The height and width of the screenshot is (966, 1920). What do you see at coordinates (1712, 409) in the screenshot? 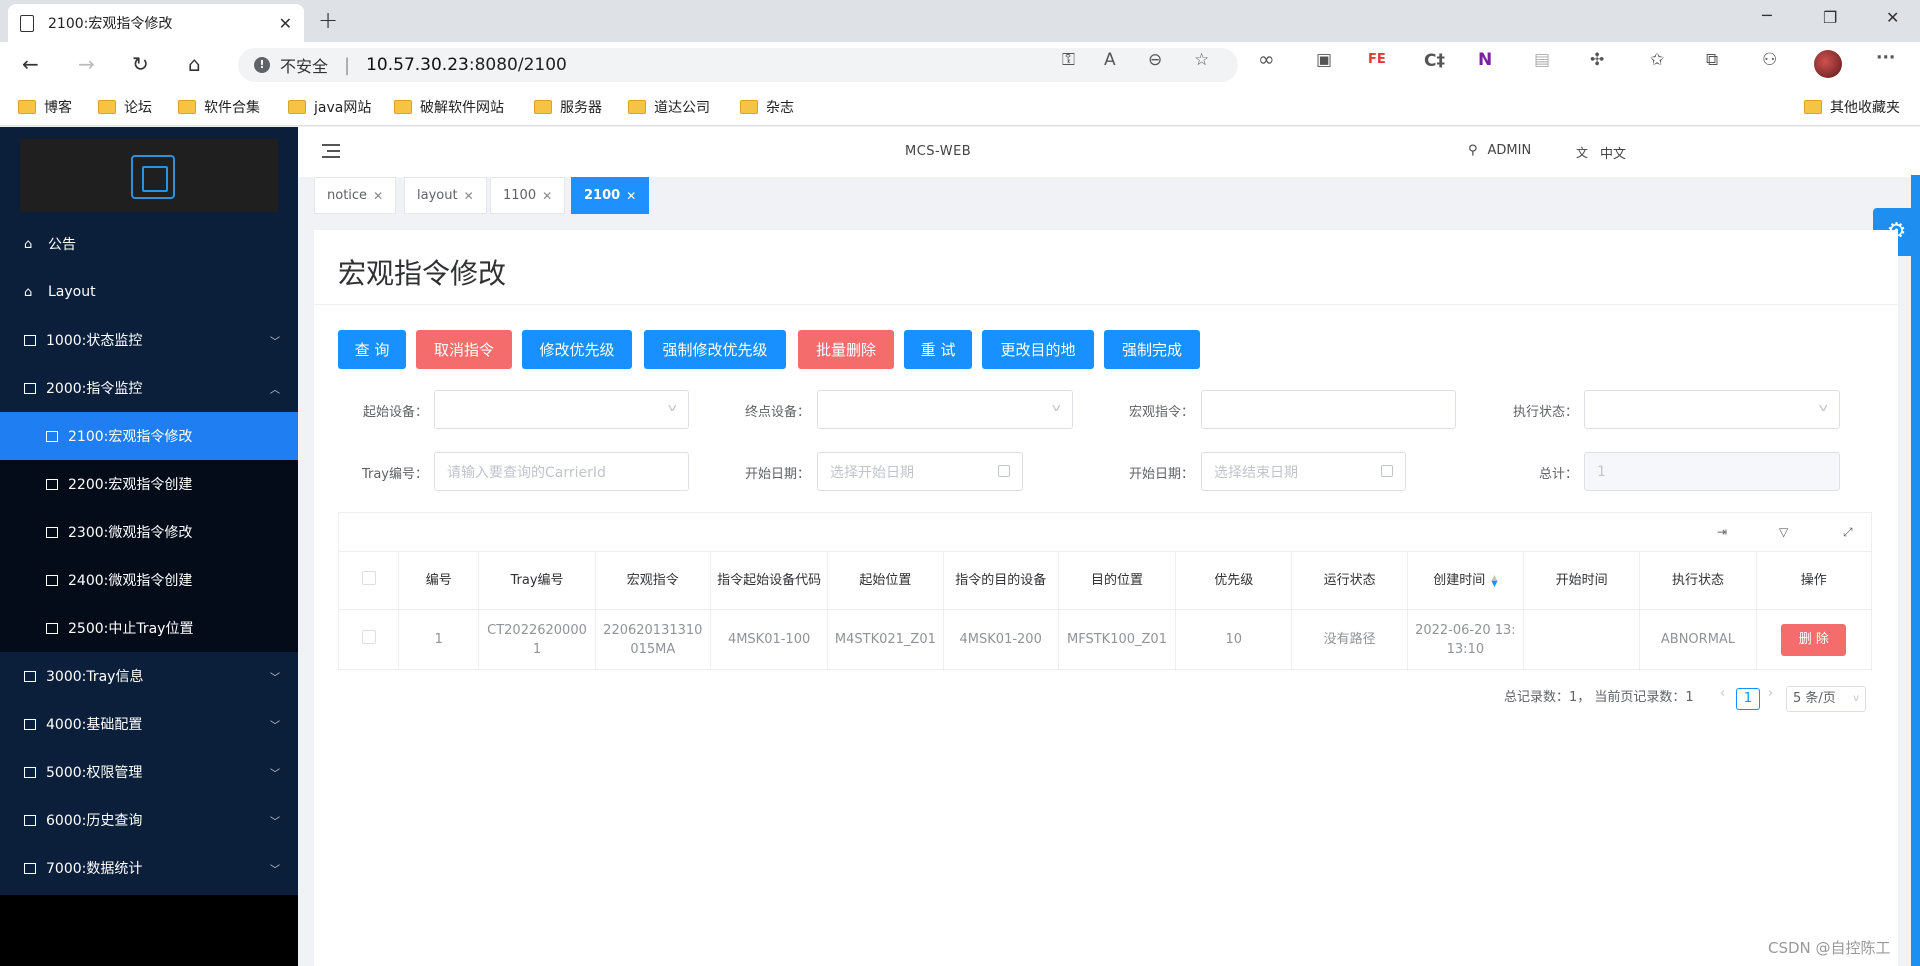
I see `exec-status-select: v` at bounding box center [1712, 409].